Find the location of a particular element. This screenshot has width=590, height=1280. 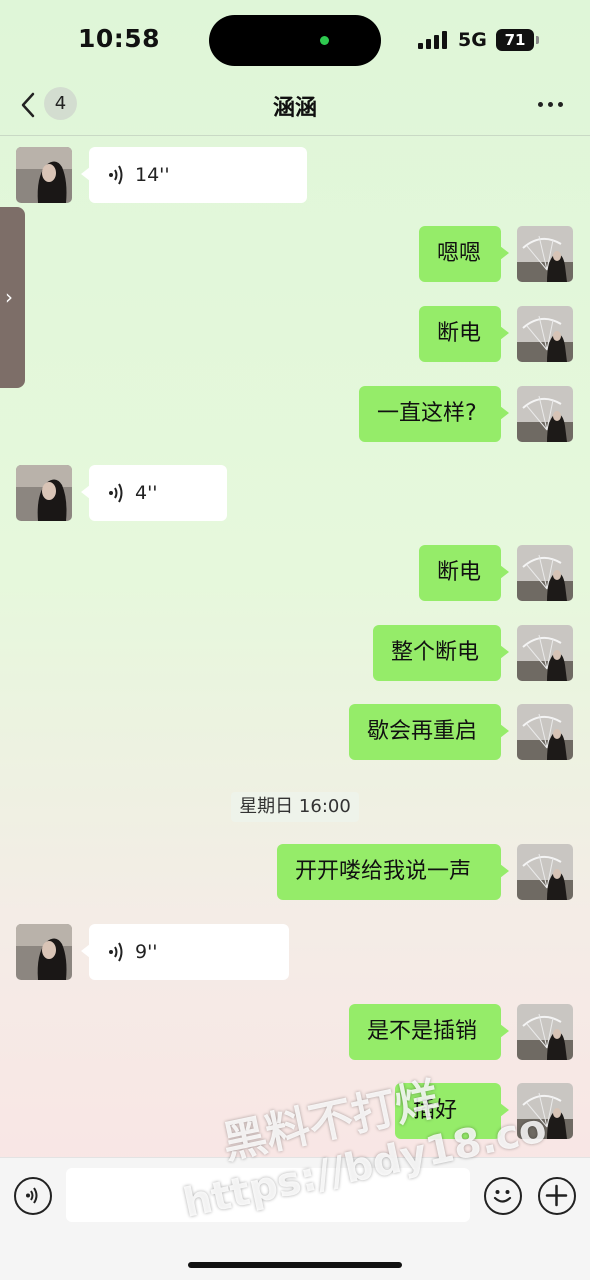

message-text: 整个断电 is located at coordinates (435, 652).